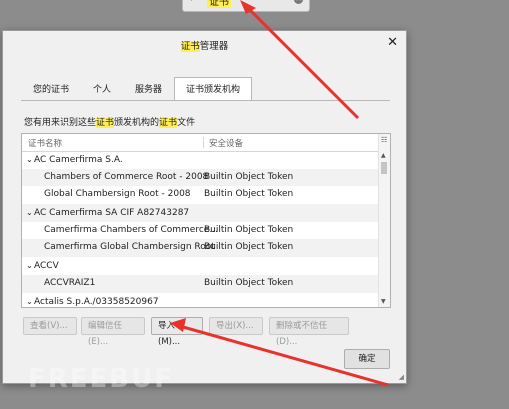  Describe the element at coordinates (213, 89) in the screenshot. I see `tab-authorities: 证书颁发机构` at that location.